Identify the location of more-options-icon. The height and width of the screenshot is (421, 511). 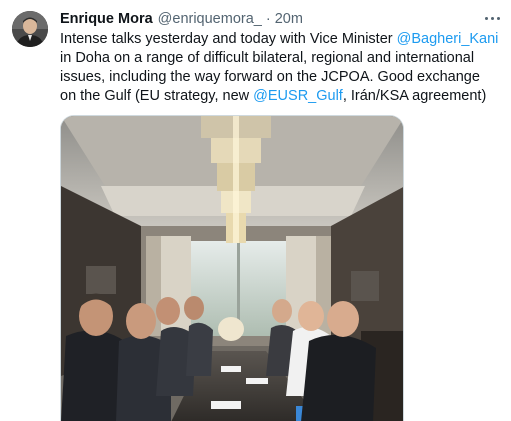
(492, 18).